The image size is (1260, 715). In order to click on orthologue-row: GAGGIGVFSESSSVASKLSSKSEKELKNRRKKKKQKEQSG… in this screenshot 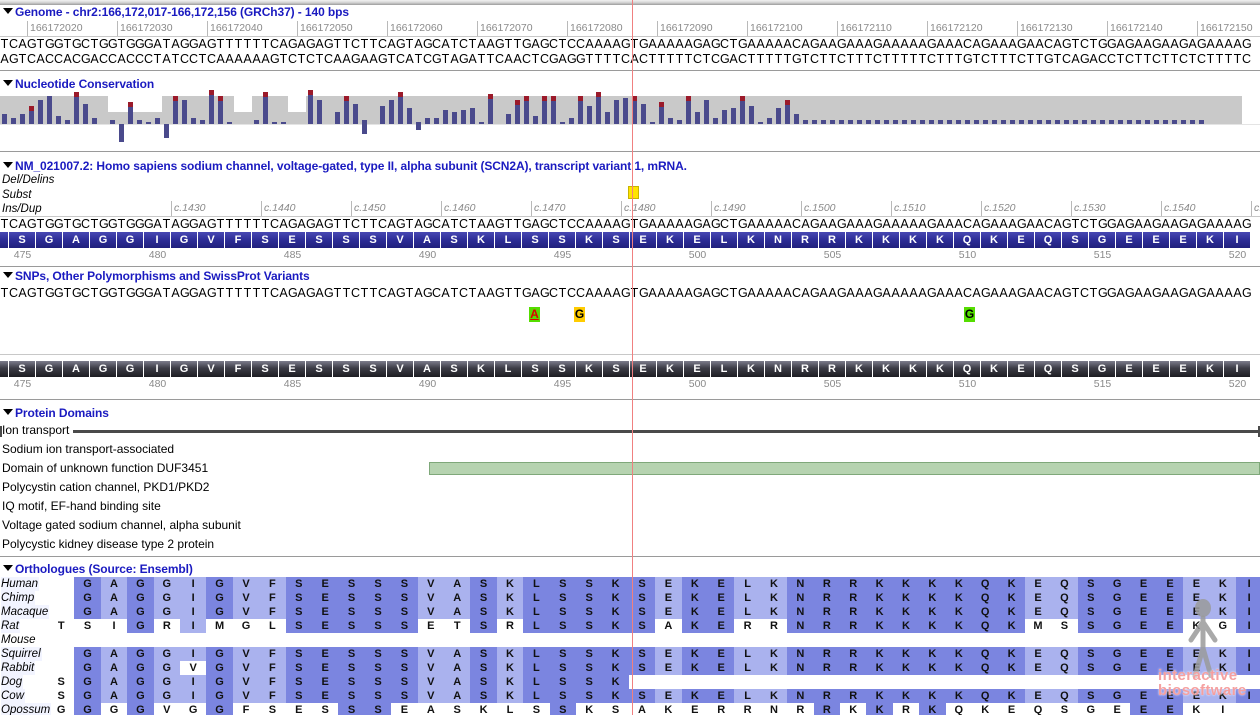, I will do `click(630, 584)`.